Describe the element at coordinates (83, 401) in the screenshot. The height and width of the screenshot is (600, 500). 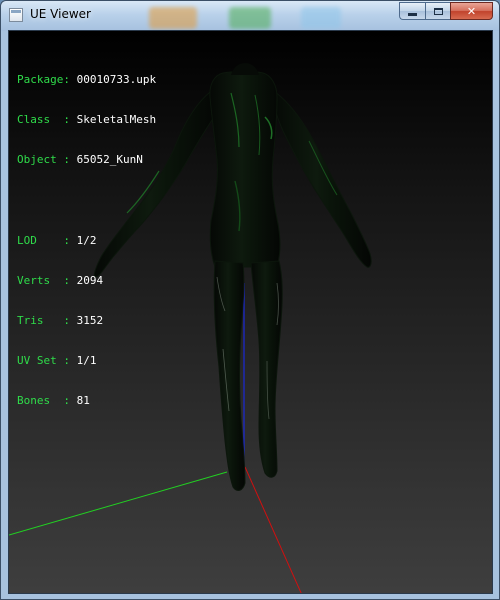
I see `info-value: 81` at that location.